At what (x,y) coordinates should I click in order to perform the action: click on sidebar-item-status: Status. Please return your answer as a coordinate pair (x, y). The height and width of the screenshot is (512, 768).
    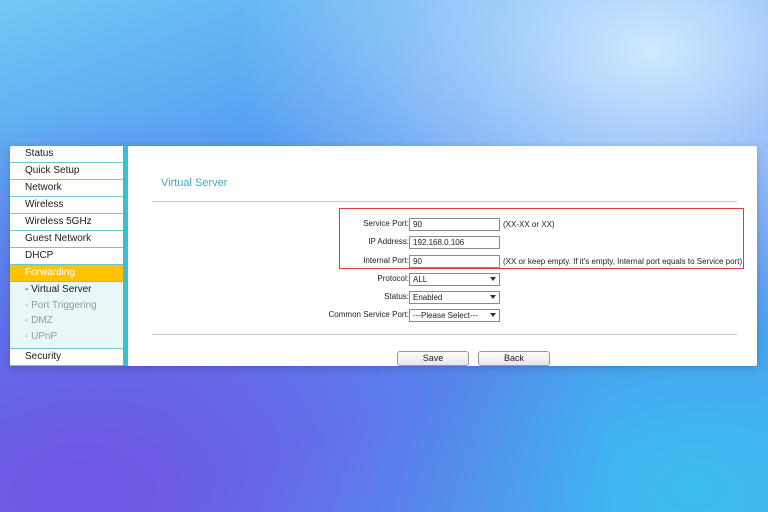
    Looking at the image, I should click on (66, 154).